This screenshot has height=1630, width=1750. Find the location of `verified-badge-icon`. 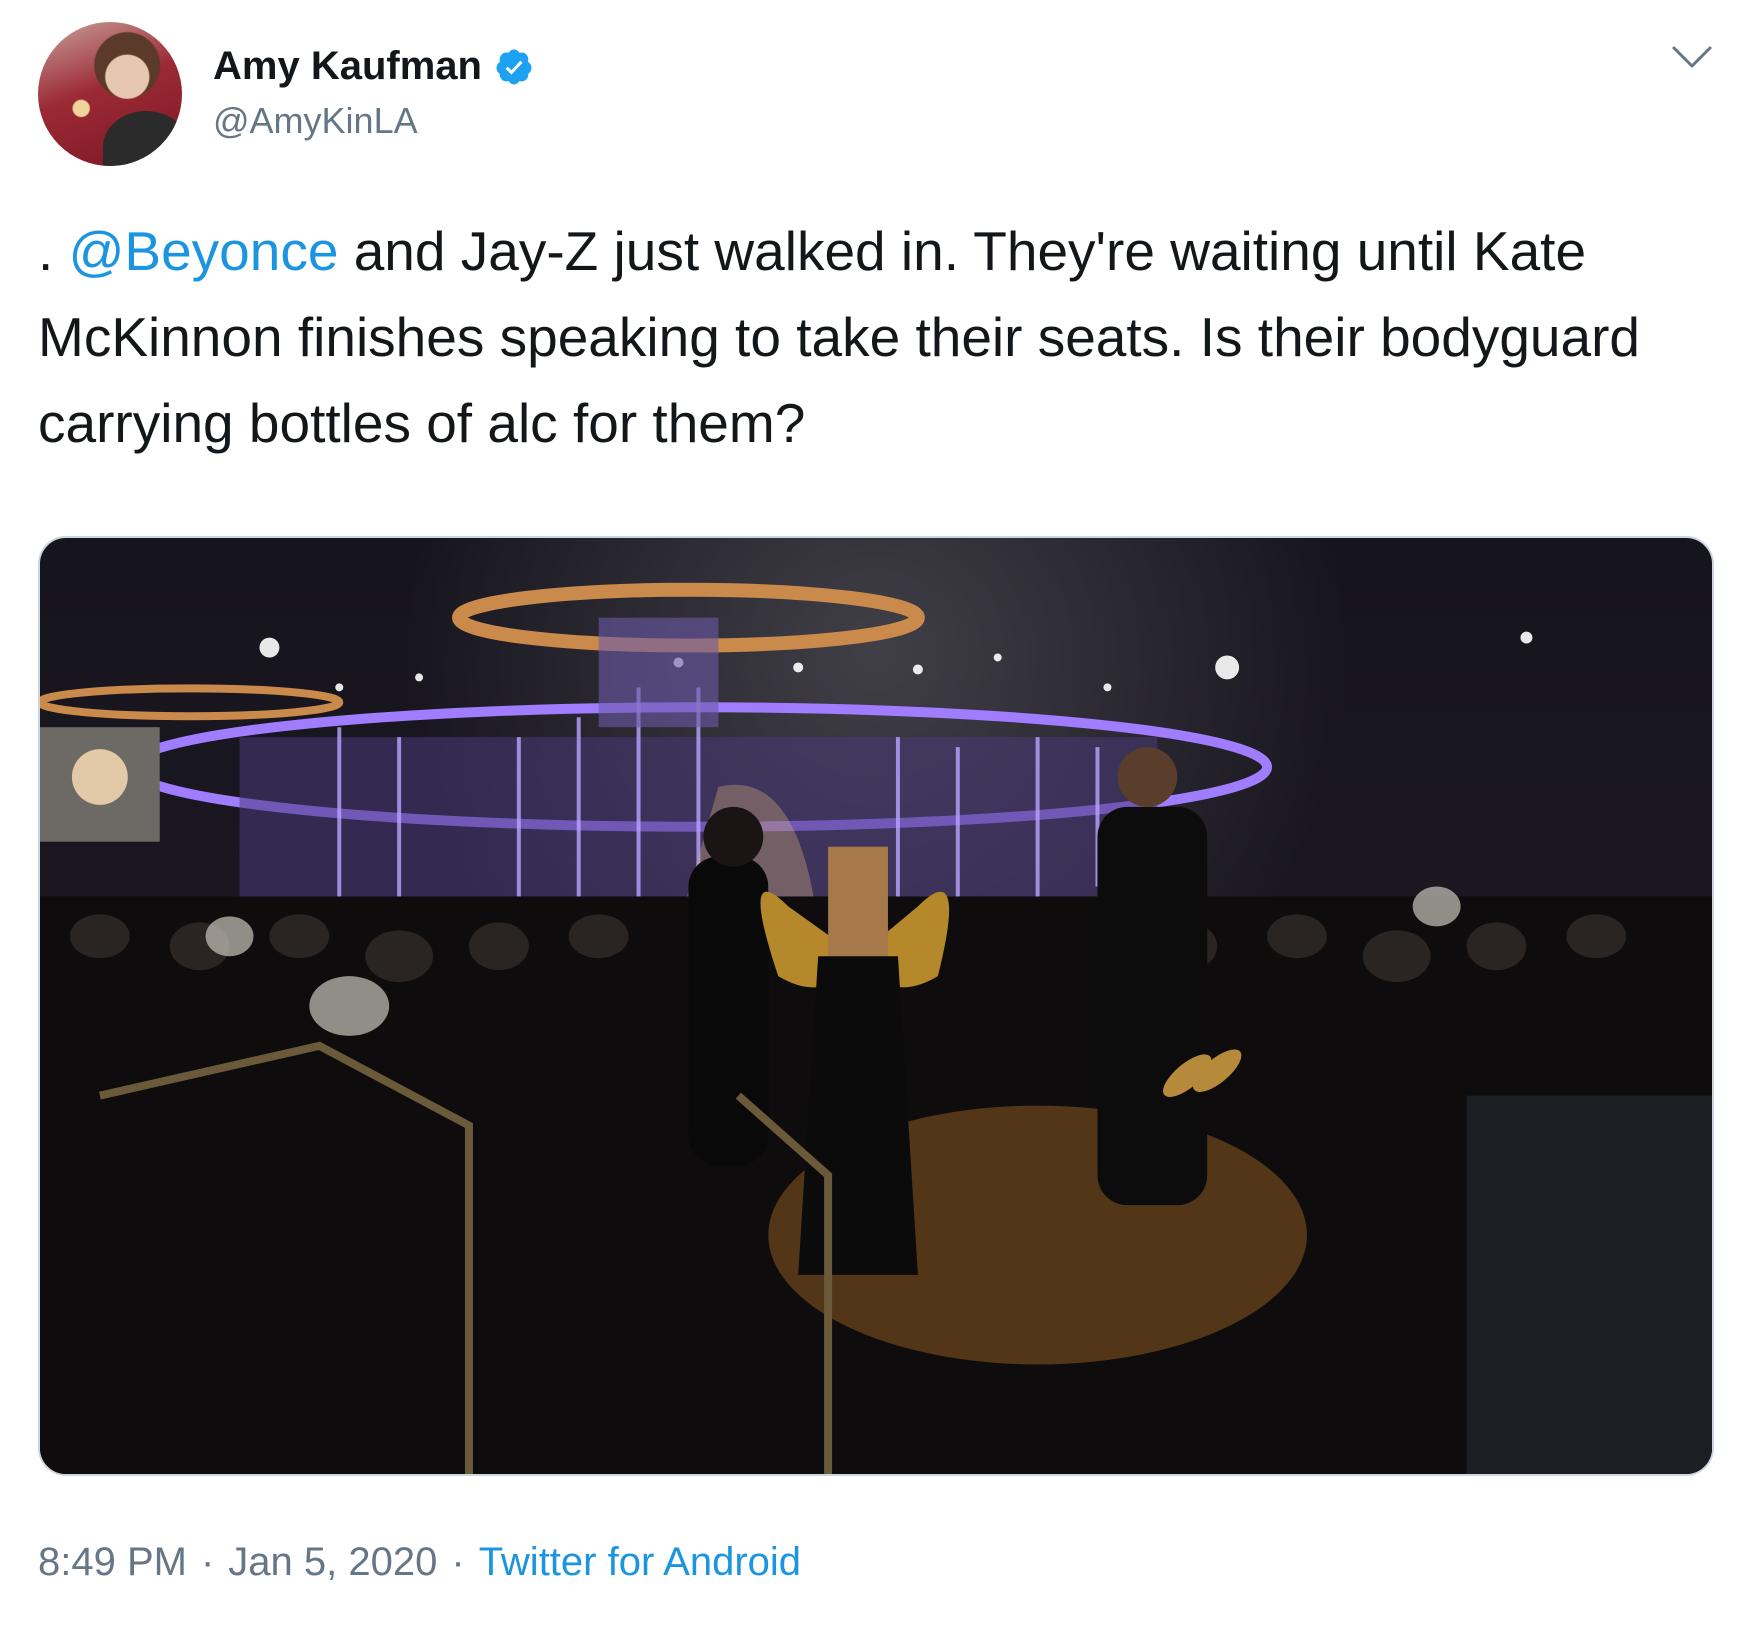

verified-badge-icon is located at coordinates (514, 66).